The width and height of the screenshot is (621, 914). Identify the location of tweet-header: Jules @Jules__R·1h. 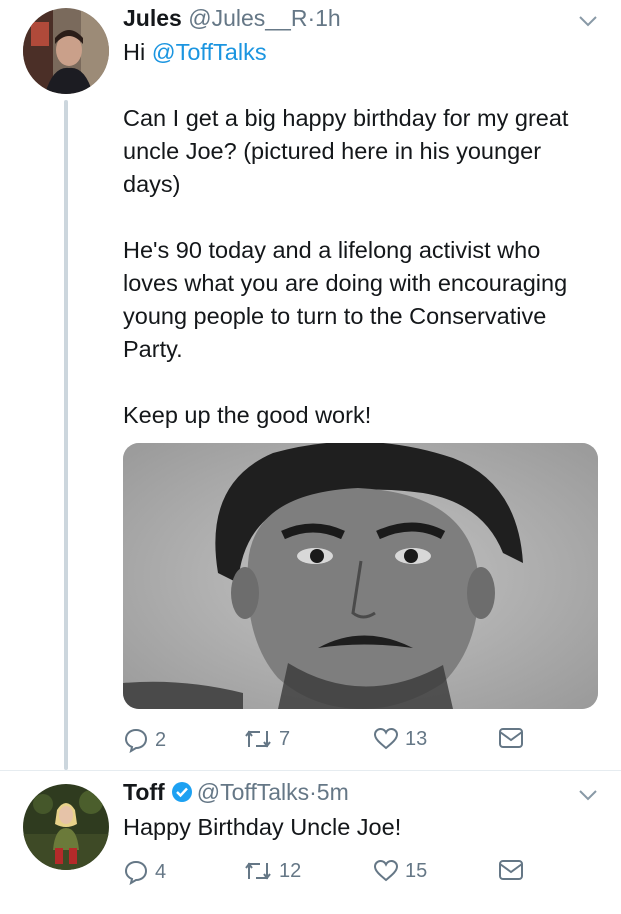
(232, 18).